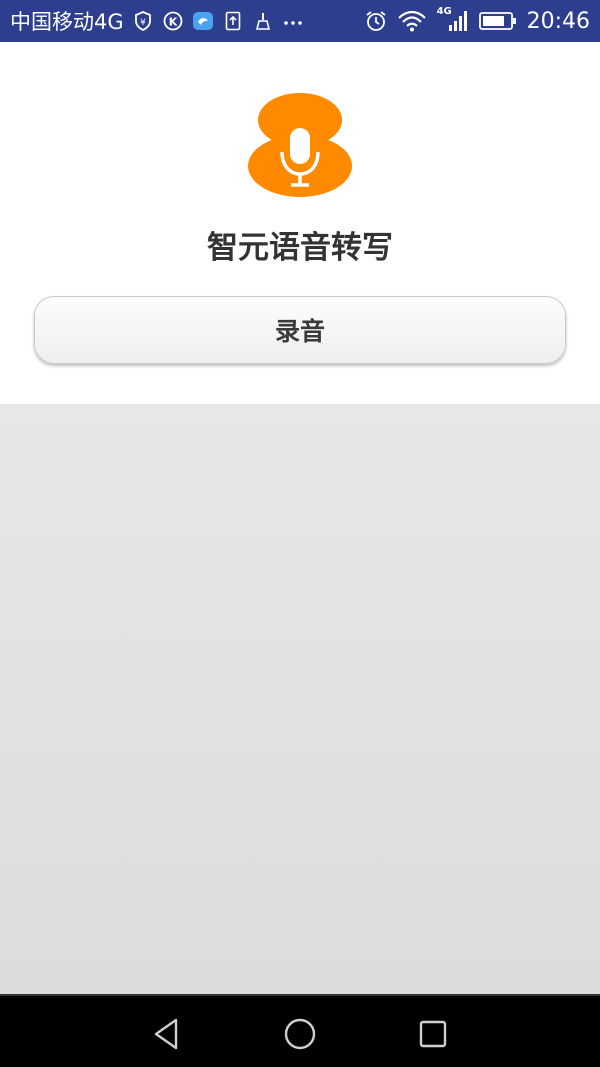 This screenshot has height=1067, width=600. I want to click on status-right: 4G 20:46, so click(477, 20).